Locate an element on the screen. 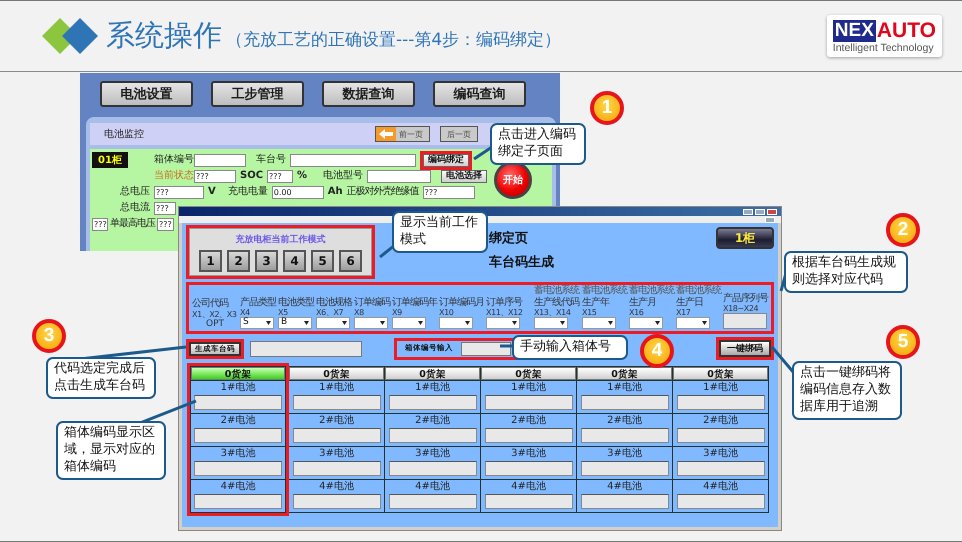  callout-text: 根据车台码生成规则选择对应代码 is located at coordinates (846, 272).